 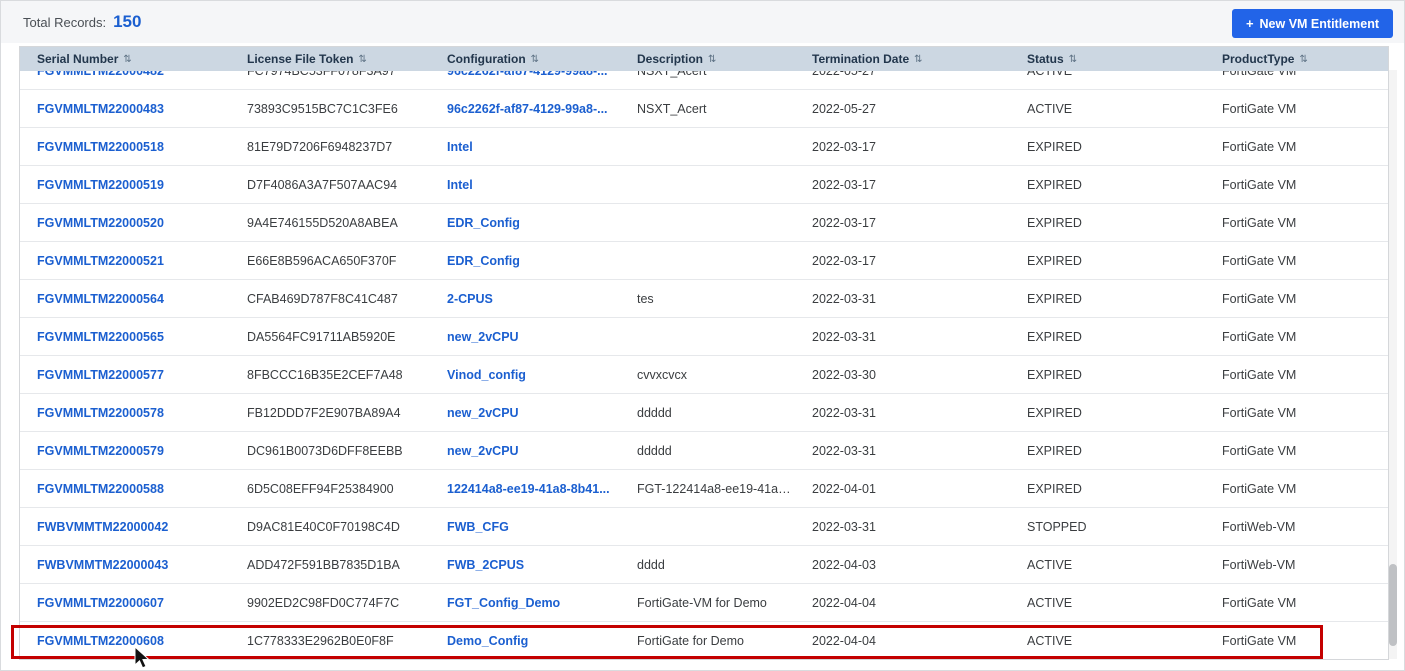 What do you see at coordinates (100, 299) in the screenshot?
I see `serial-number-link: FGVMMLTM22000564` at bounding box center [100, 299].